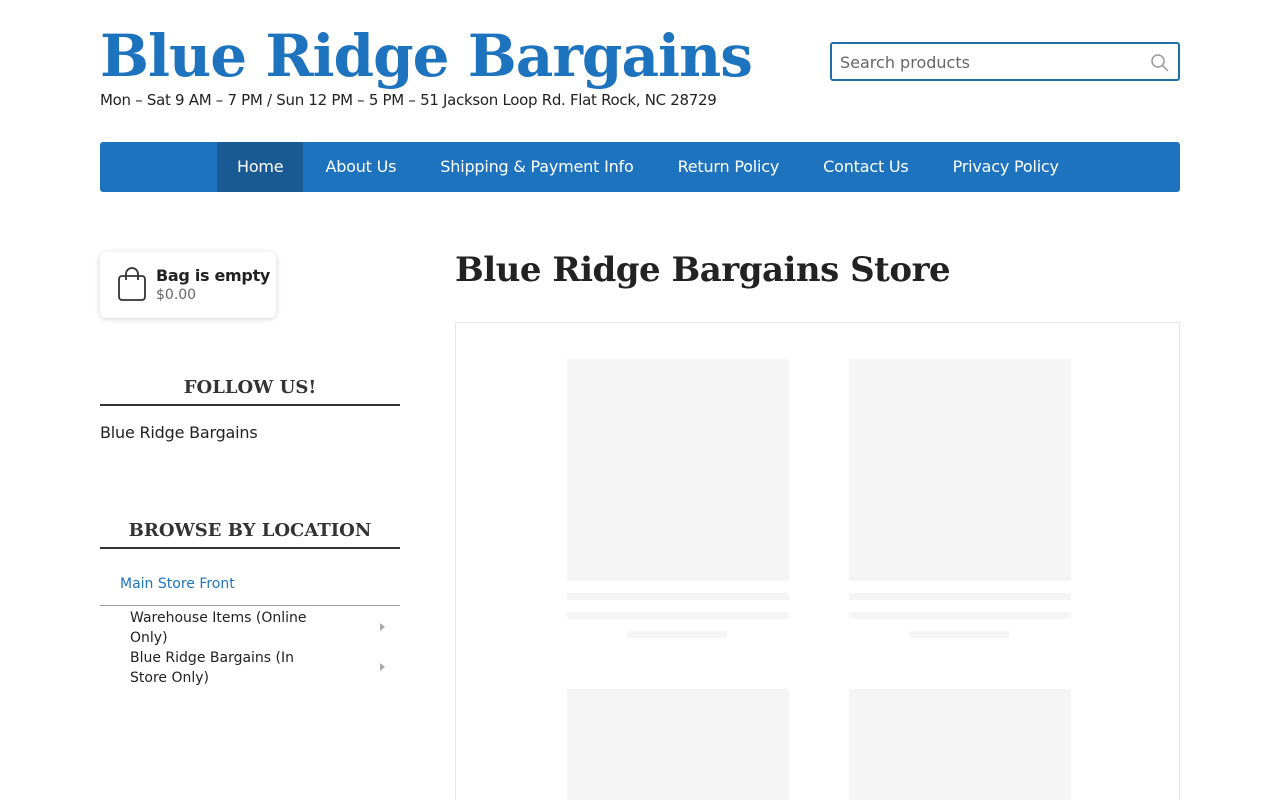 The width and height of the screenshot is (1280, 800). Describe the element at coordinates (213, 275) in the screenshot. I see `bag-status: Bag is empty` at that location.